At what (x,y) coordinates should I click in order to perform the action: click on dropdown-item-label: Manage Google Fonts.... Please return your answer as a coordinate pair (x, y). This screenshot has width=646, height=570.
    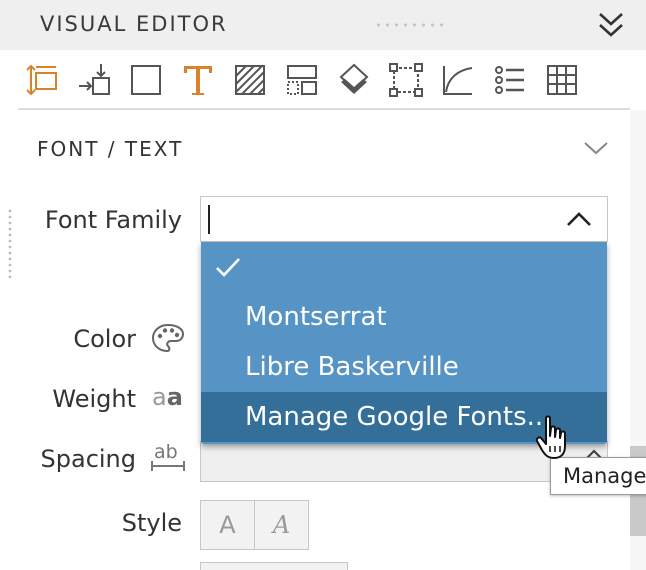
    Looking at the image, I should click on (398, 417).